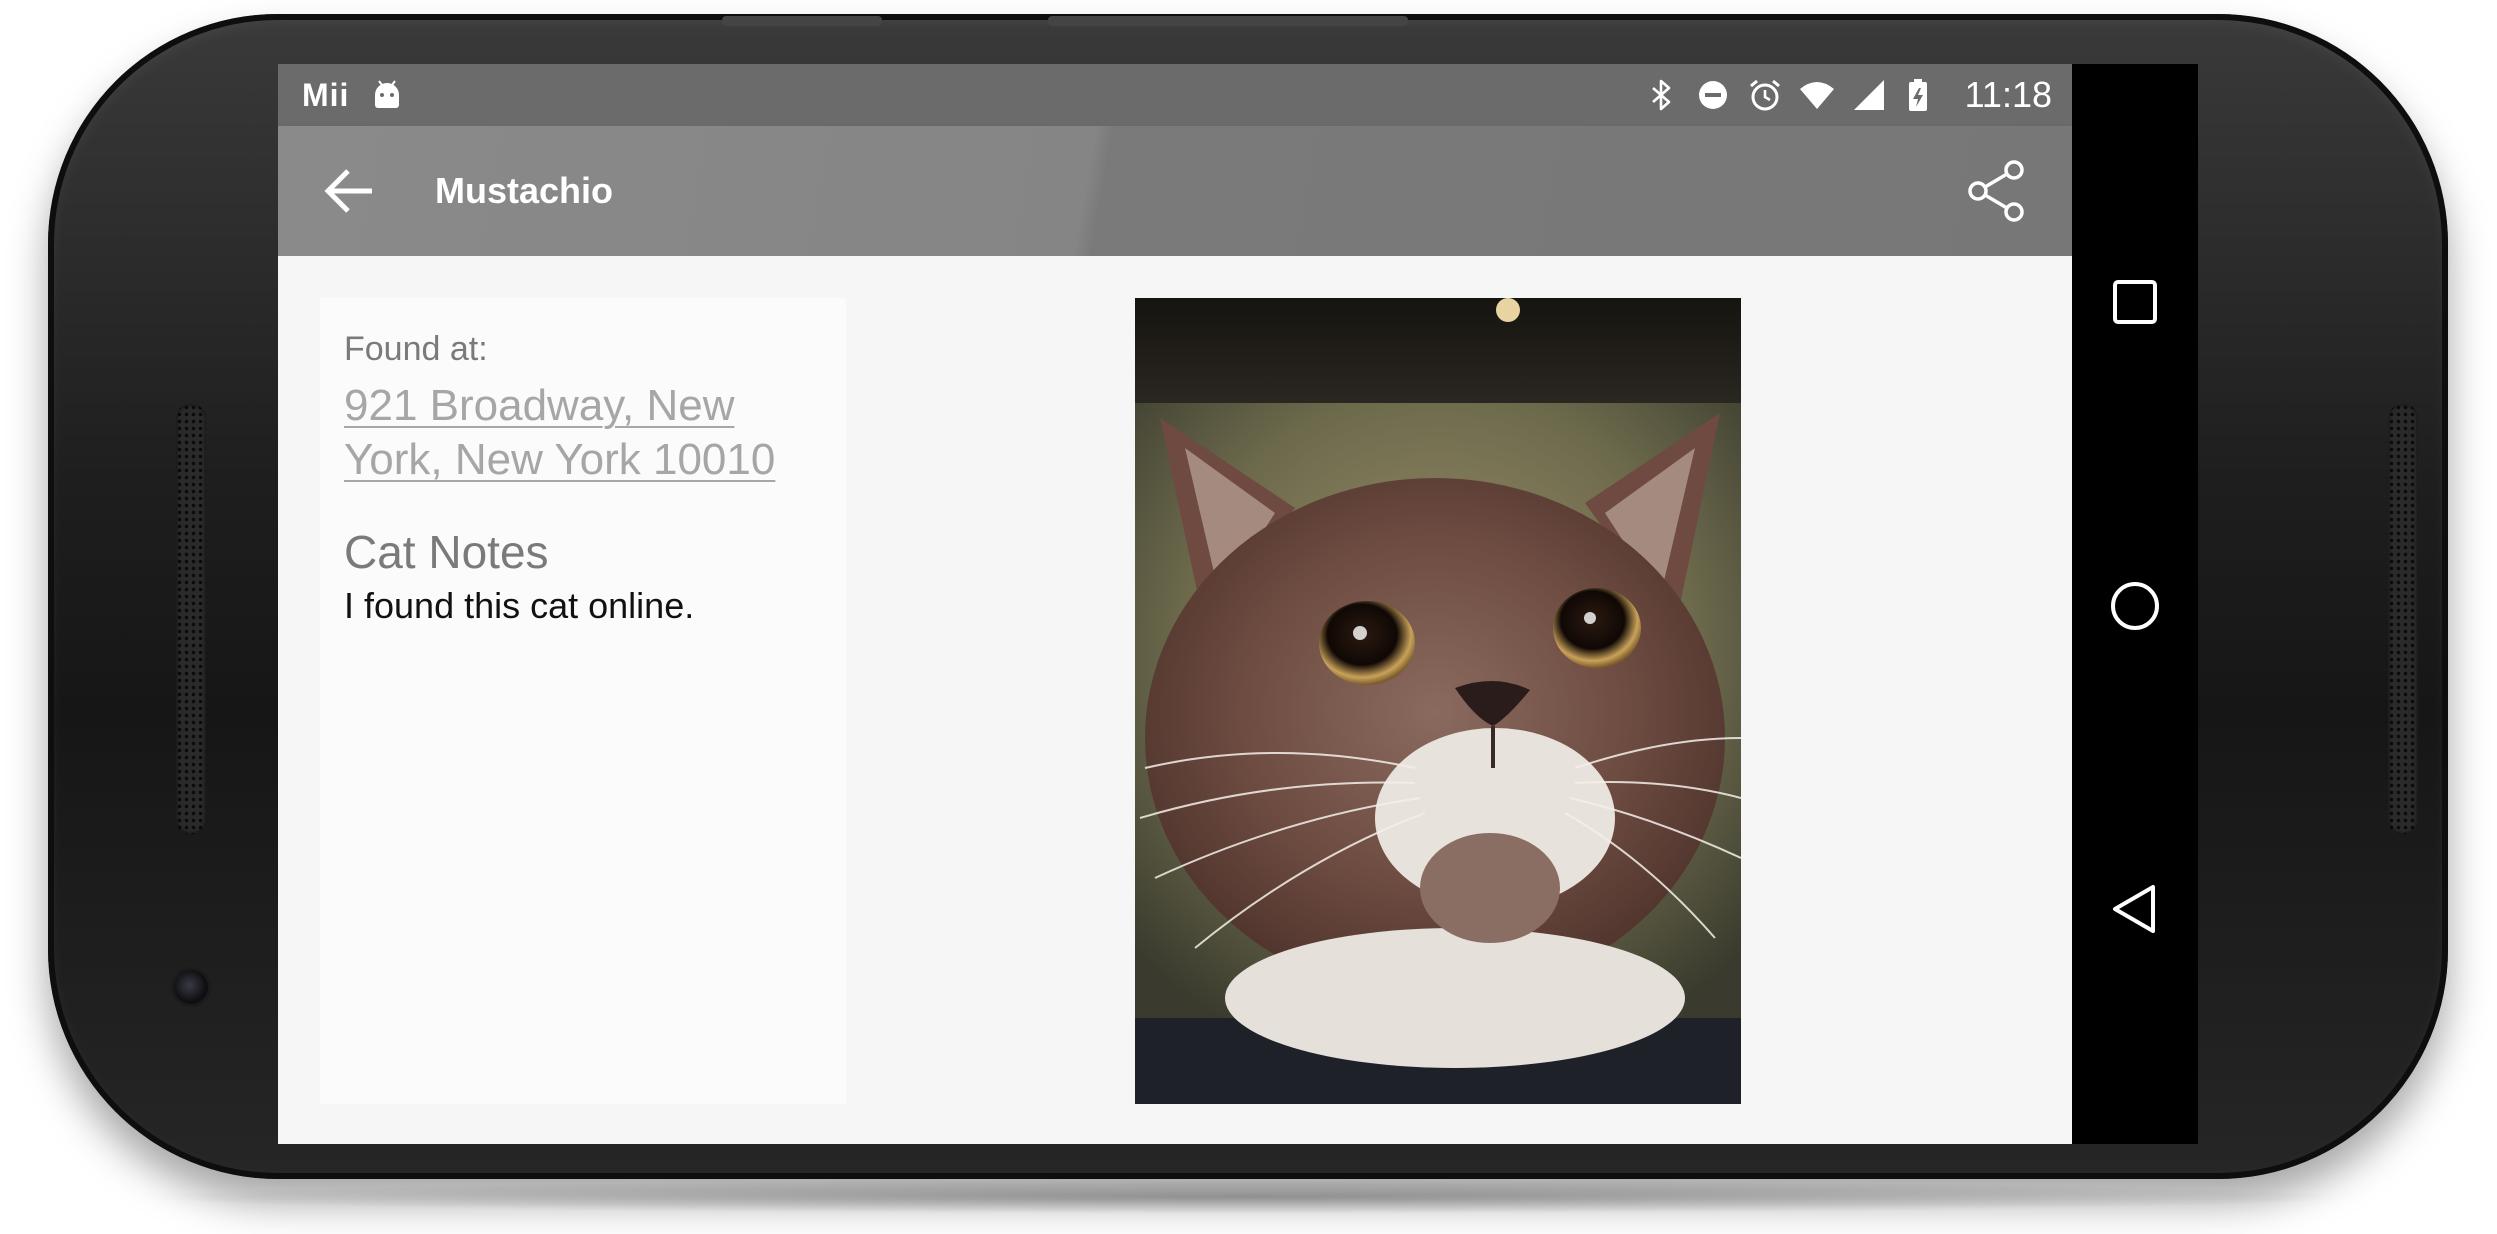  I want to click on power-button, so click(802, 21).